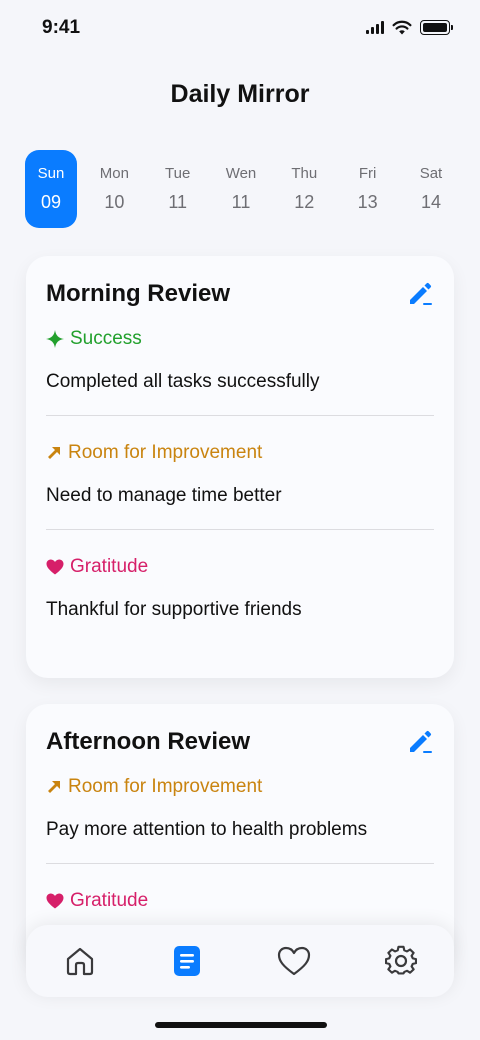 This screenshot has width=480, height=1040. I want to click on tab-journal, so click(187, 961).